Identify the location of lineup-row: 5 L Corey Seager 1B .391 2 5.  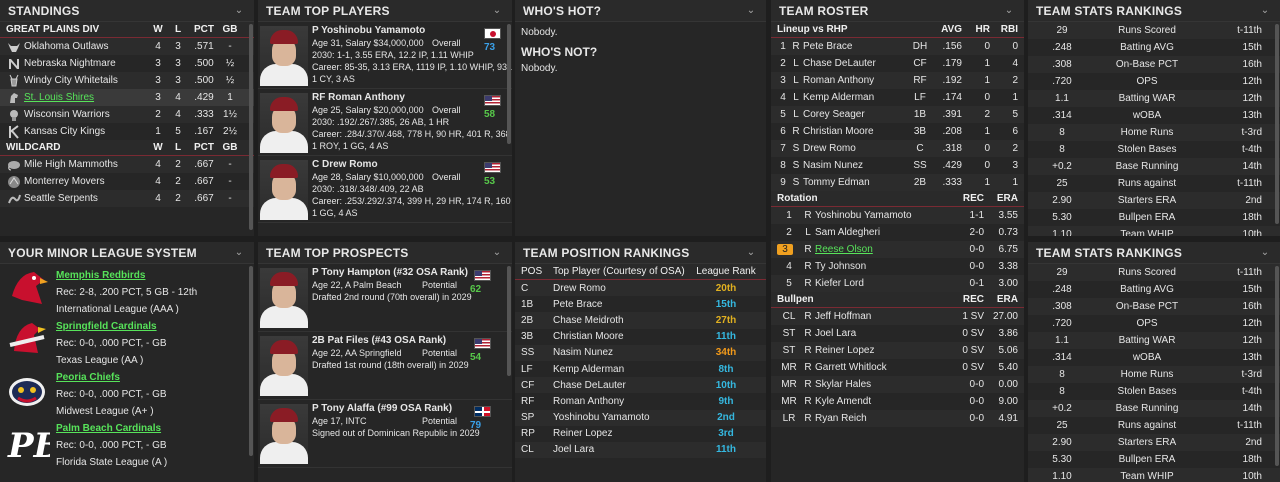
(897, 114).